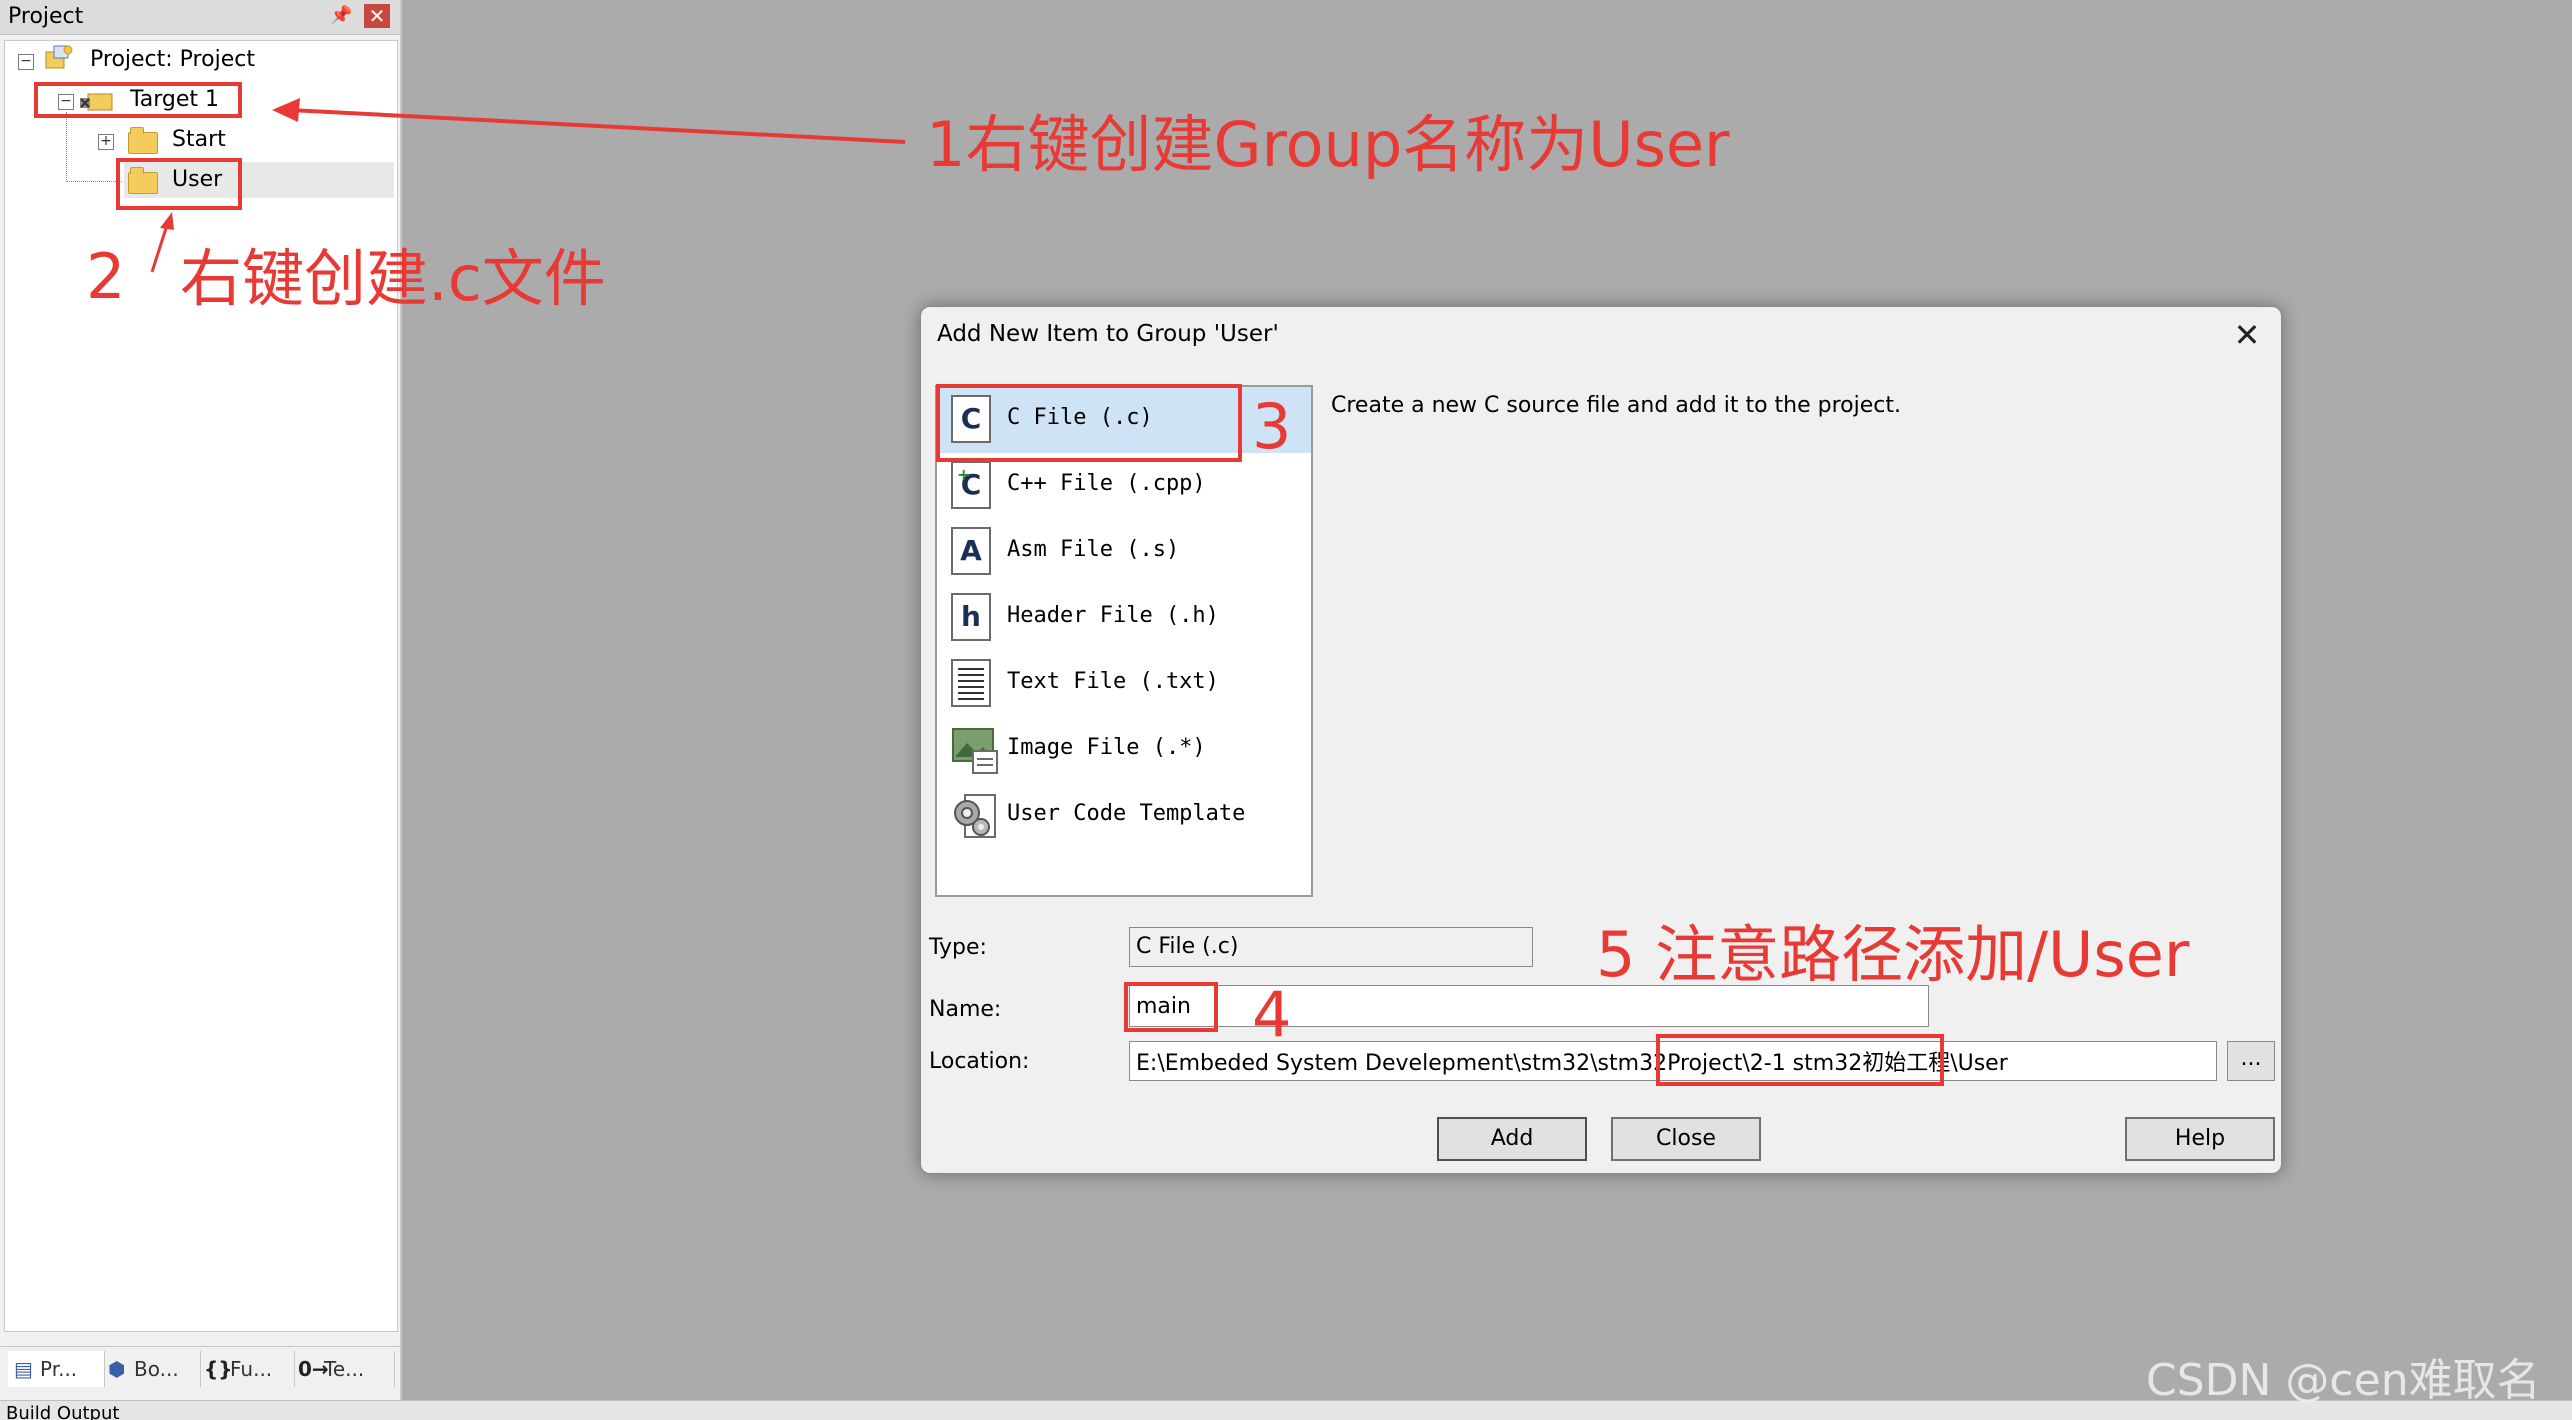  Describe the element at coordinates (1272, 1014) in the screenshot. I see `annotation-step4: 4` at that location.